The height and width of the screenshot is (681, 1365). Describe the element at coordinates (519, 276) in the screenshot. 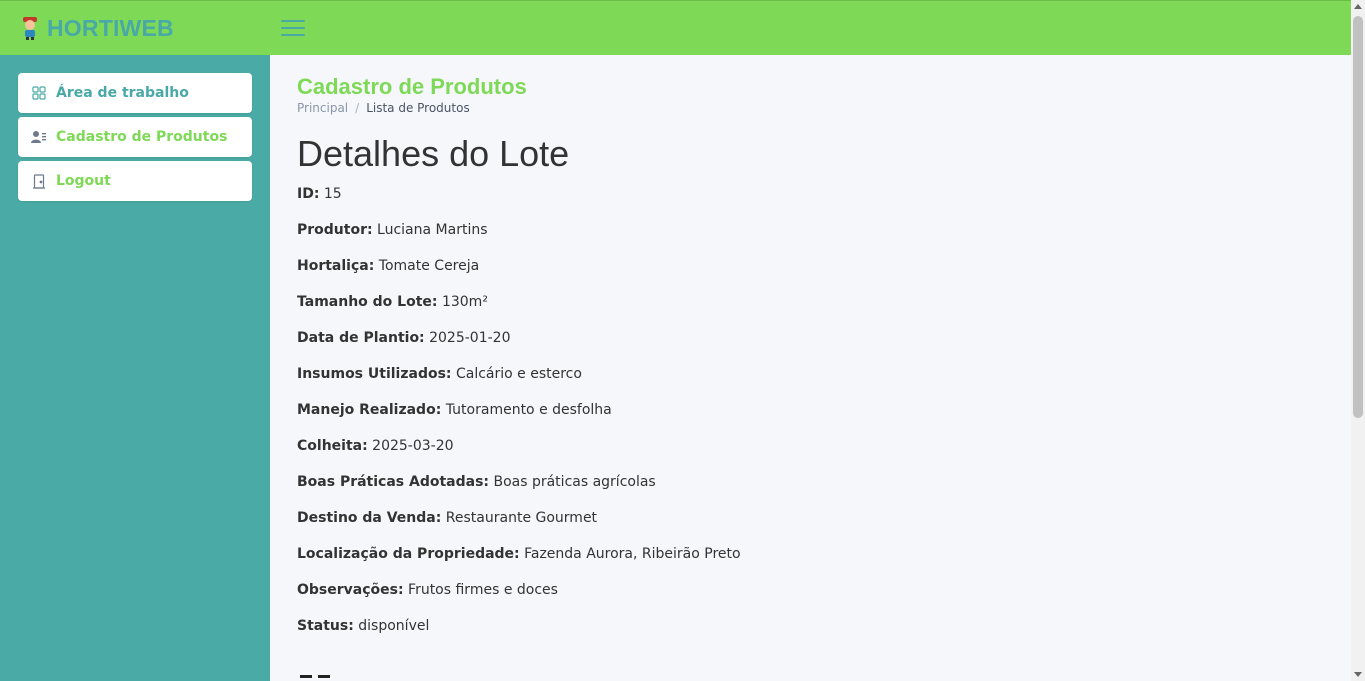

I see `detail-row-hortalica: Hortaliça: Tomate Cereja` at that location.